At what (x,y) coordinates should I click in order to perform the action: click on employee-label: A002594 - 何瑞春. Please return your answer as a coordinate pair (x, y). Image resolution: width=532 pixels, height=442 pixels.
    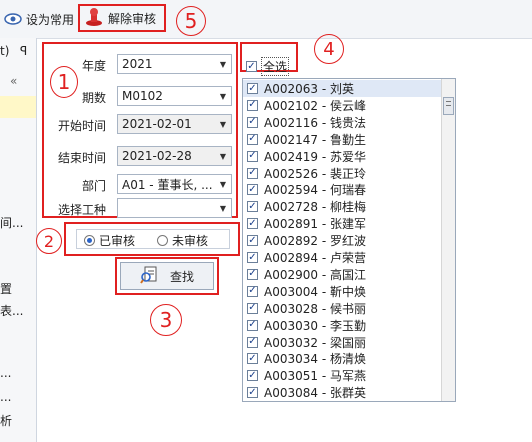
    Looking at the image, I should click on (315, 190).